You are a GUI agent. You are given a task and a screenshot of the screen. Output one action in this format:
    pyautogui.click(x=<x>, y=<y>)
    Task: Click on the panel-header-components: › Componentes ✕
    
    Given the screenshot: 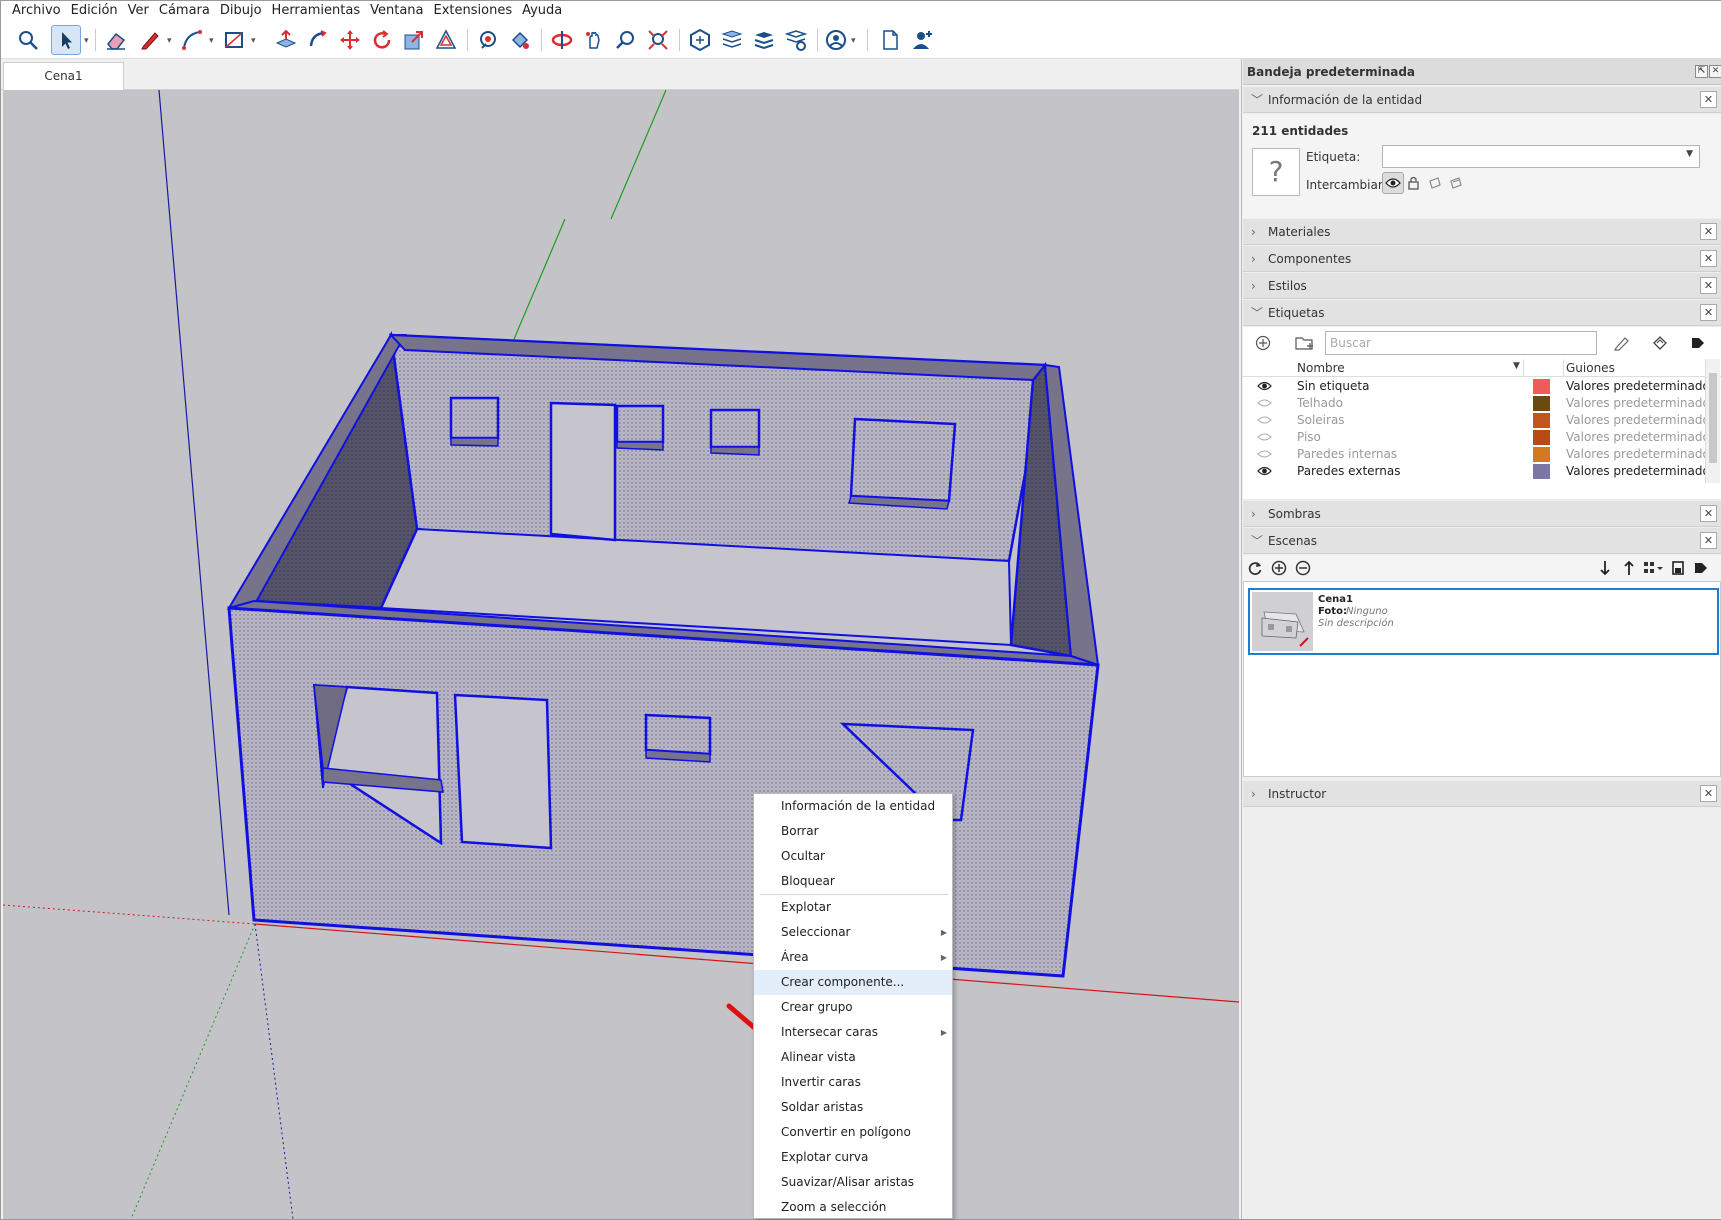 What is the action you would take?
    pyautogui.click(x=1482, y=259)
    